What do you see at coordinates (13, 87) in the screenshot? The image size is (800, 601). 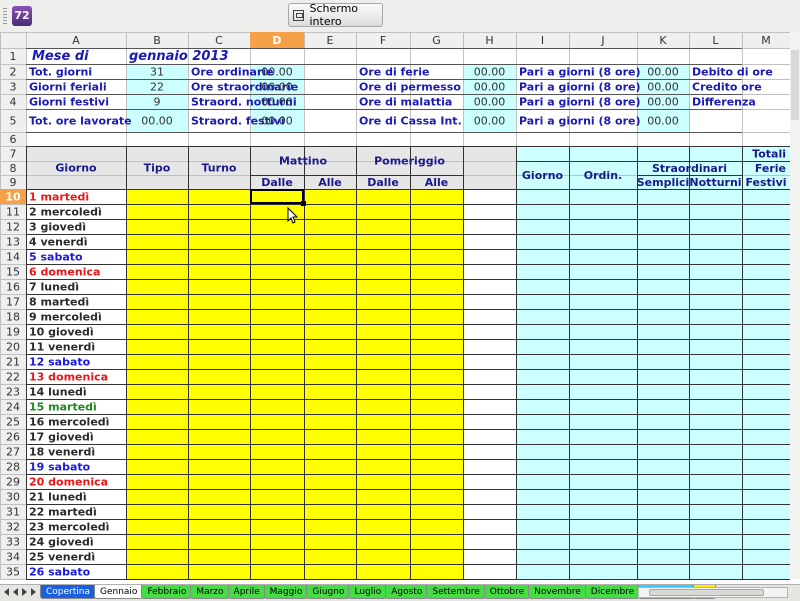 I see `row-header: 3` at bounding box center [13, 87].